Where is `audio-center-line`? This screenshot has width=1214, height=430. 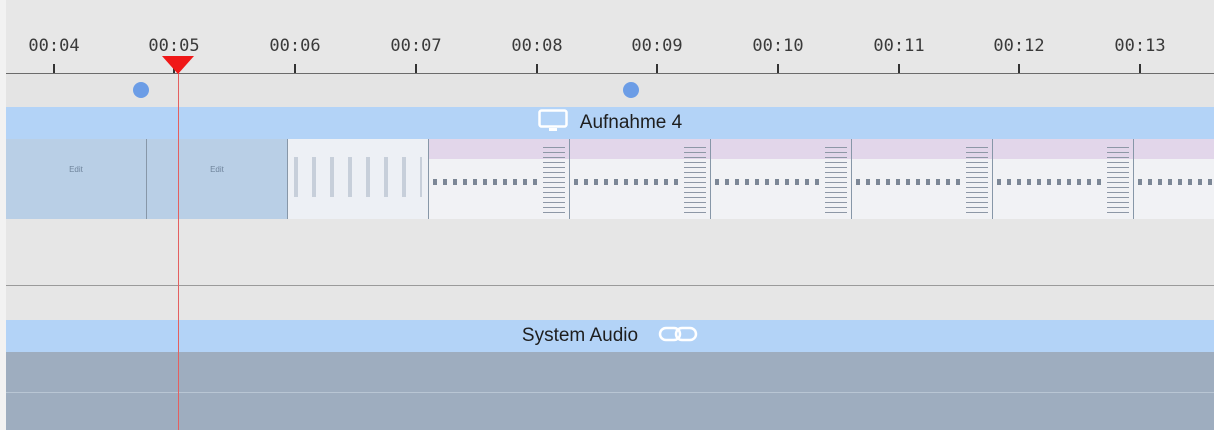 audio-center-line is located at coordinates (610, 392).